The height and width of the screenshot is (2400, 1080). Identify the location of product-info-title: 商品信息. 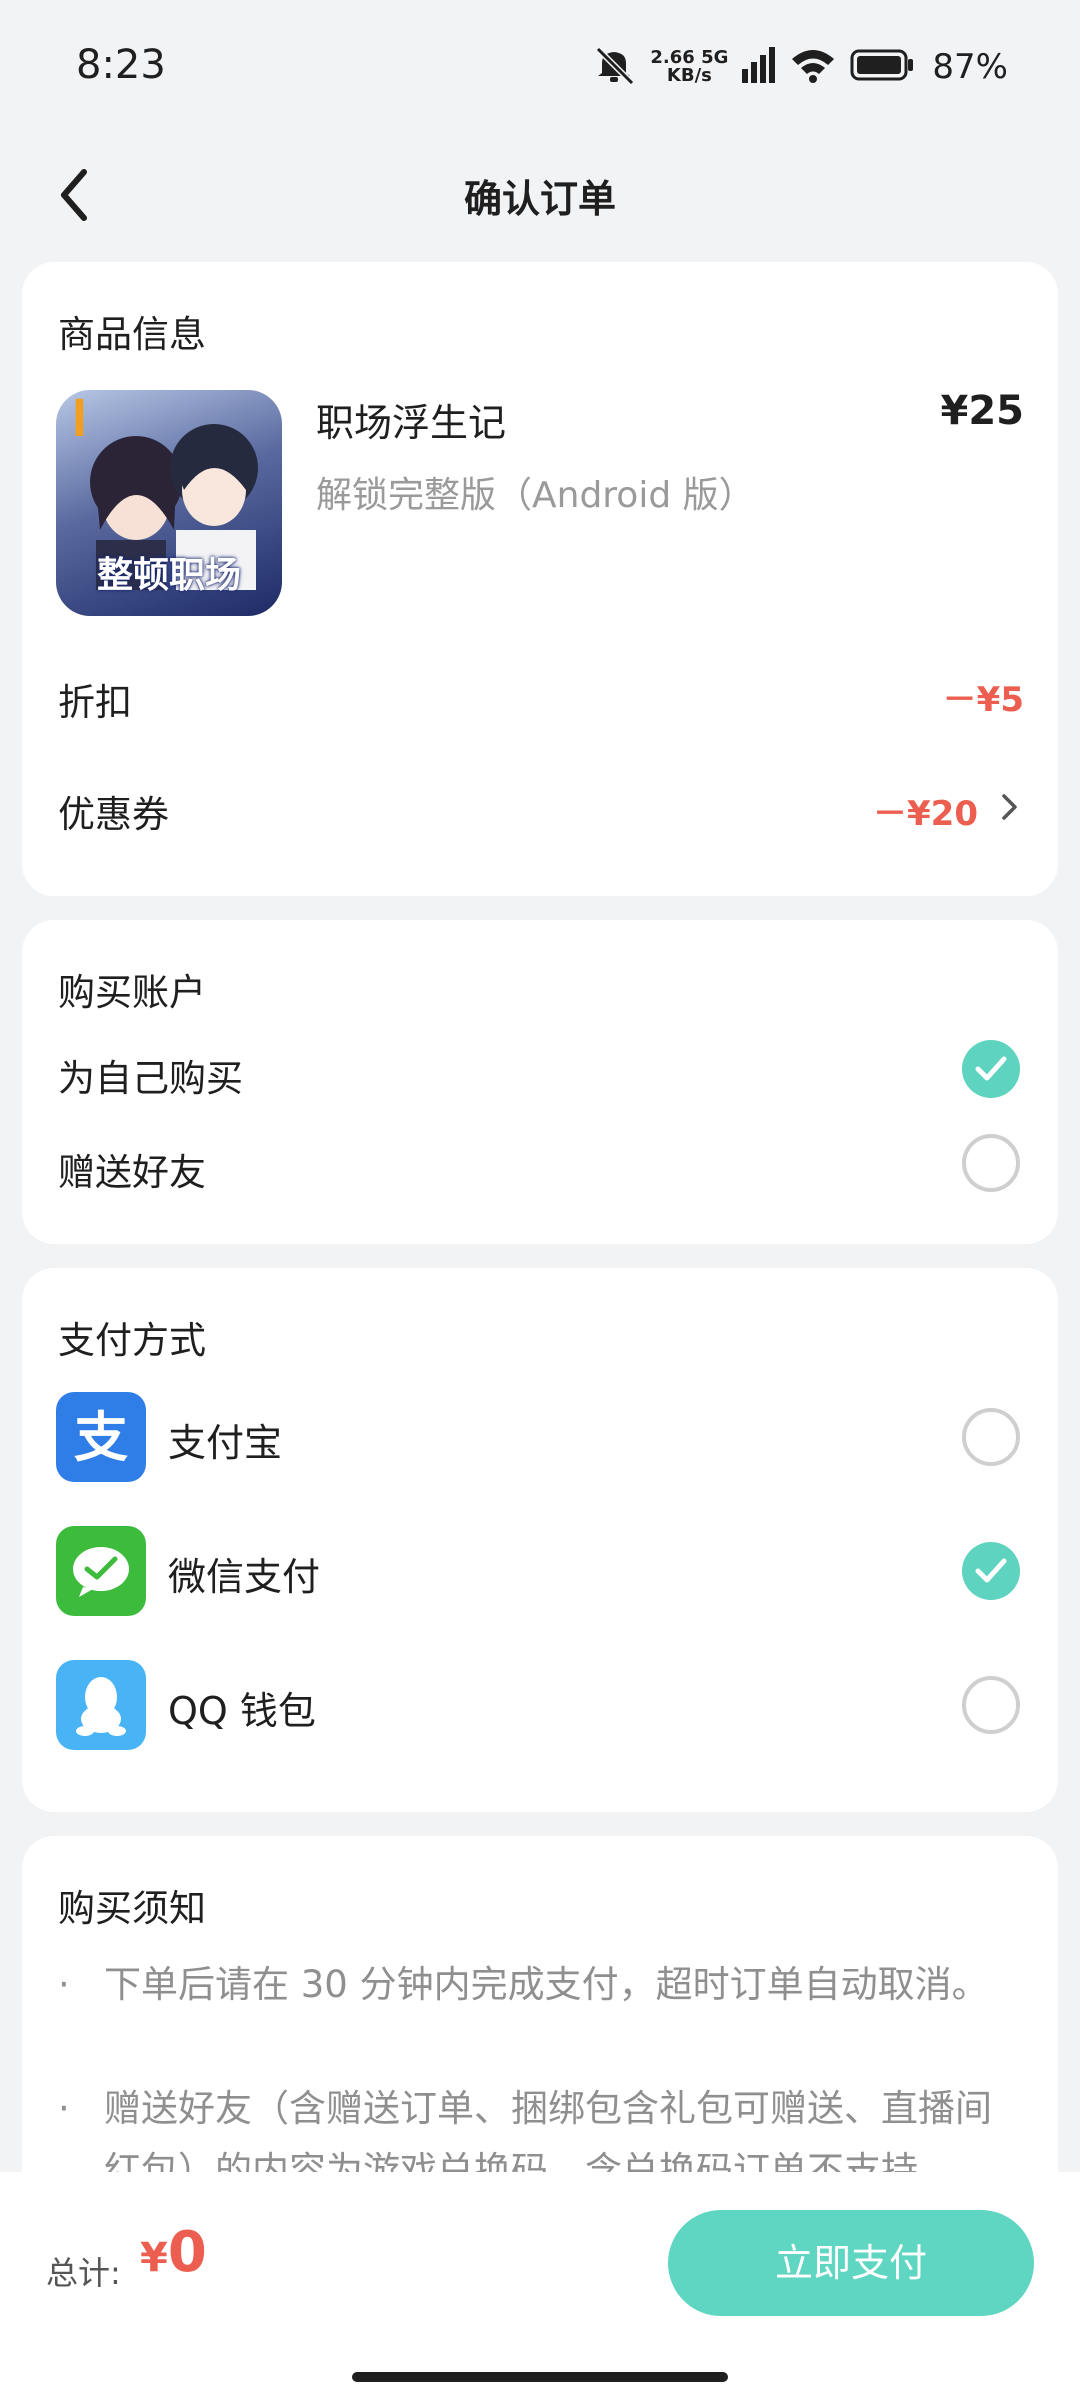
(132, 334).